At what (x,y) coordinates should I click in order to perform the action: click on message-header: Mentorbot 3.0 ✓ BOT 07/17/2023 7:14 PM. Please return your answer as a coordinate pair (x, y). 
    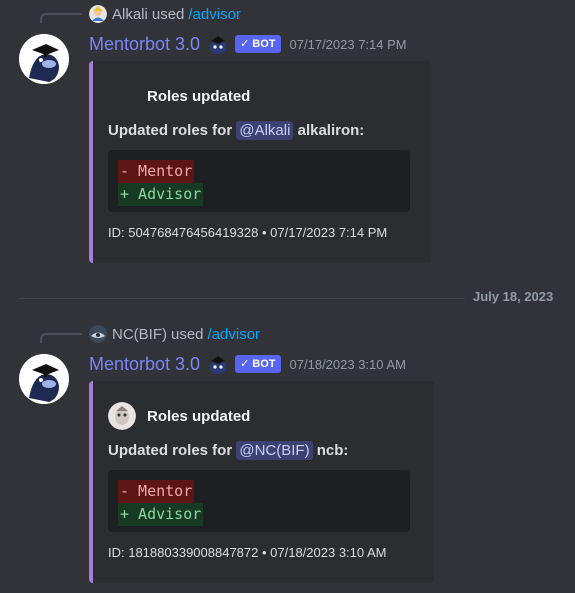
    Looking at the image, I should click on (248, 44).